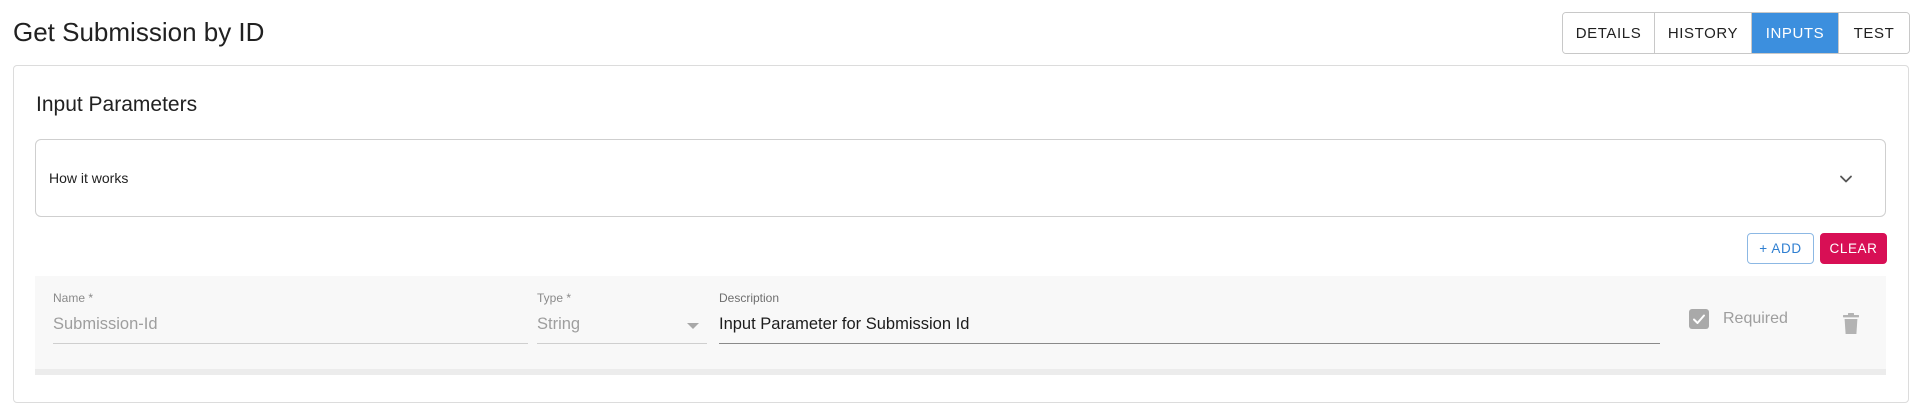  Describe the element at coordinates (622, 343) in the screenshot. I see `type-select-underline` at that location.